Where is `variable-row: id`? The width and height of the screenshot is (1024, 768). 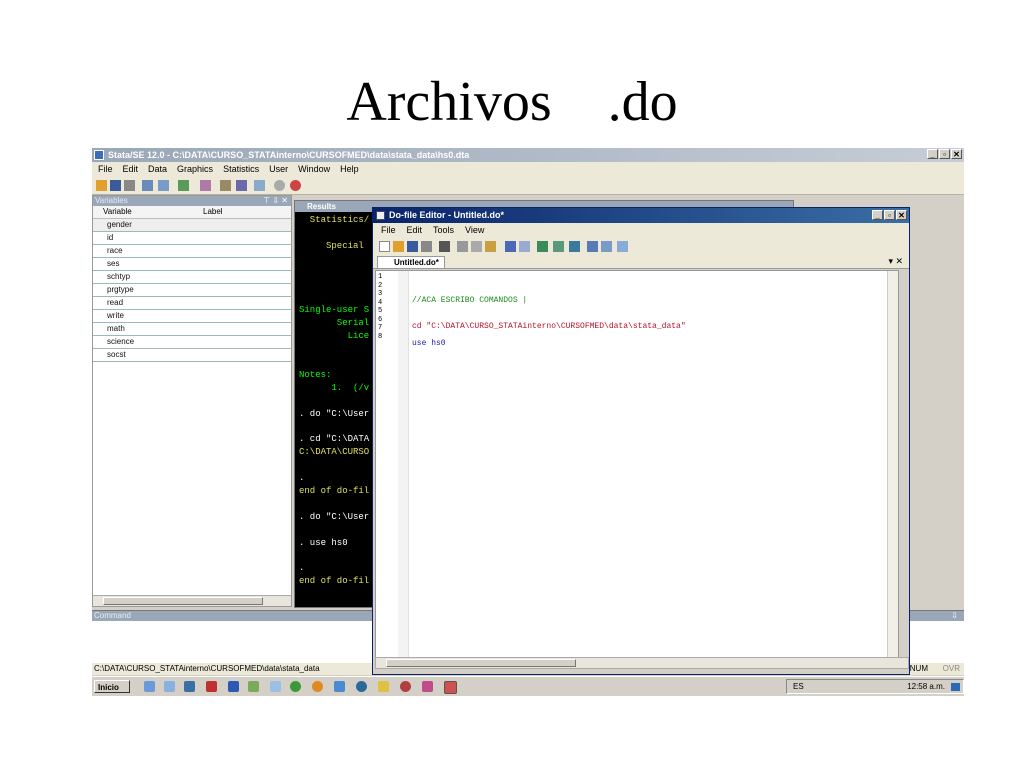
variable-row: id is located at coordinates (192, 238).